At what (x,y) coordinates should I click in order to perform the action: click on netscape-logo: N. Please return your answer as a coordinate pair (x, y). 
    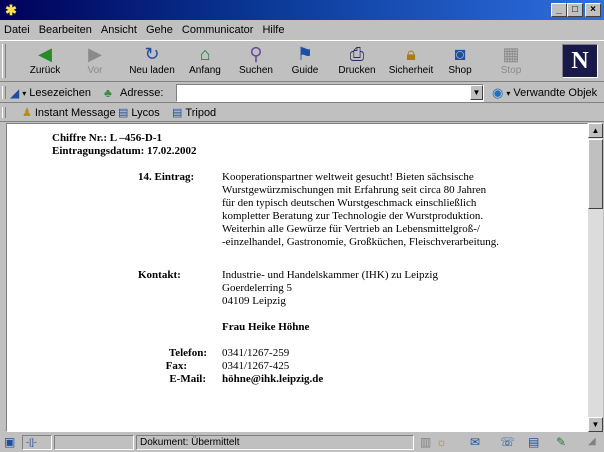
    Looking at the image, I should click on (580, 61).